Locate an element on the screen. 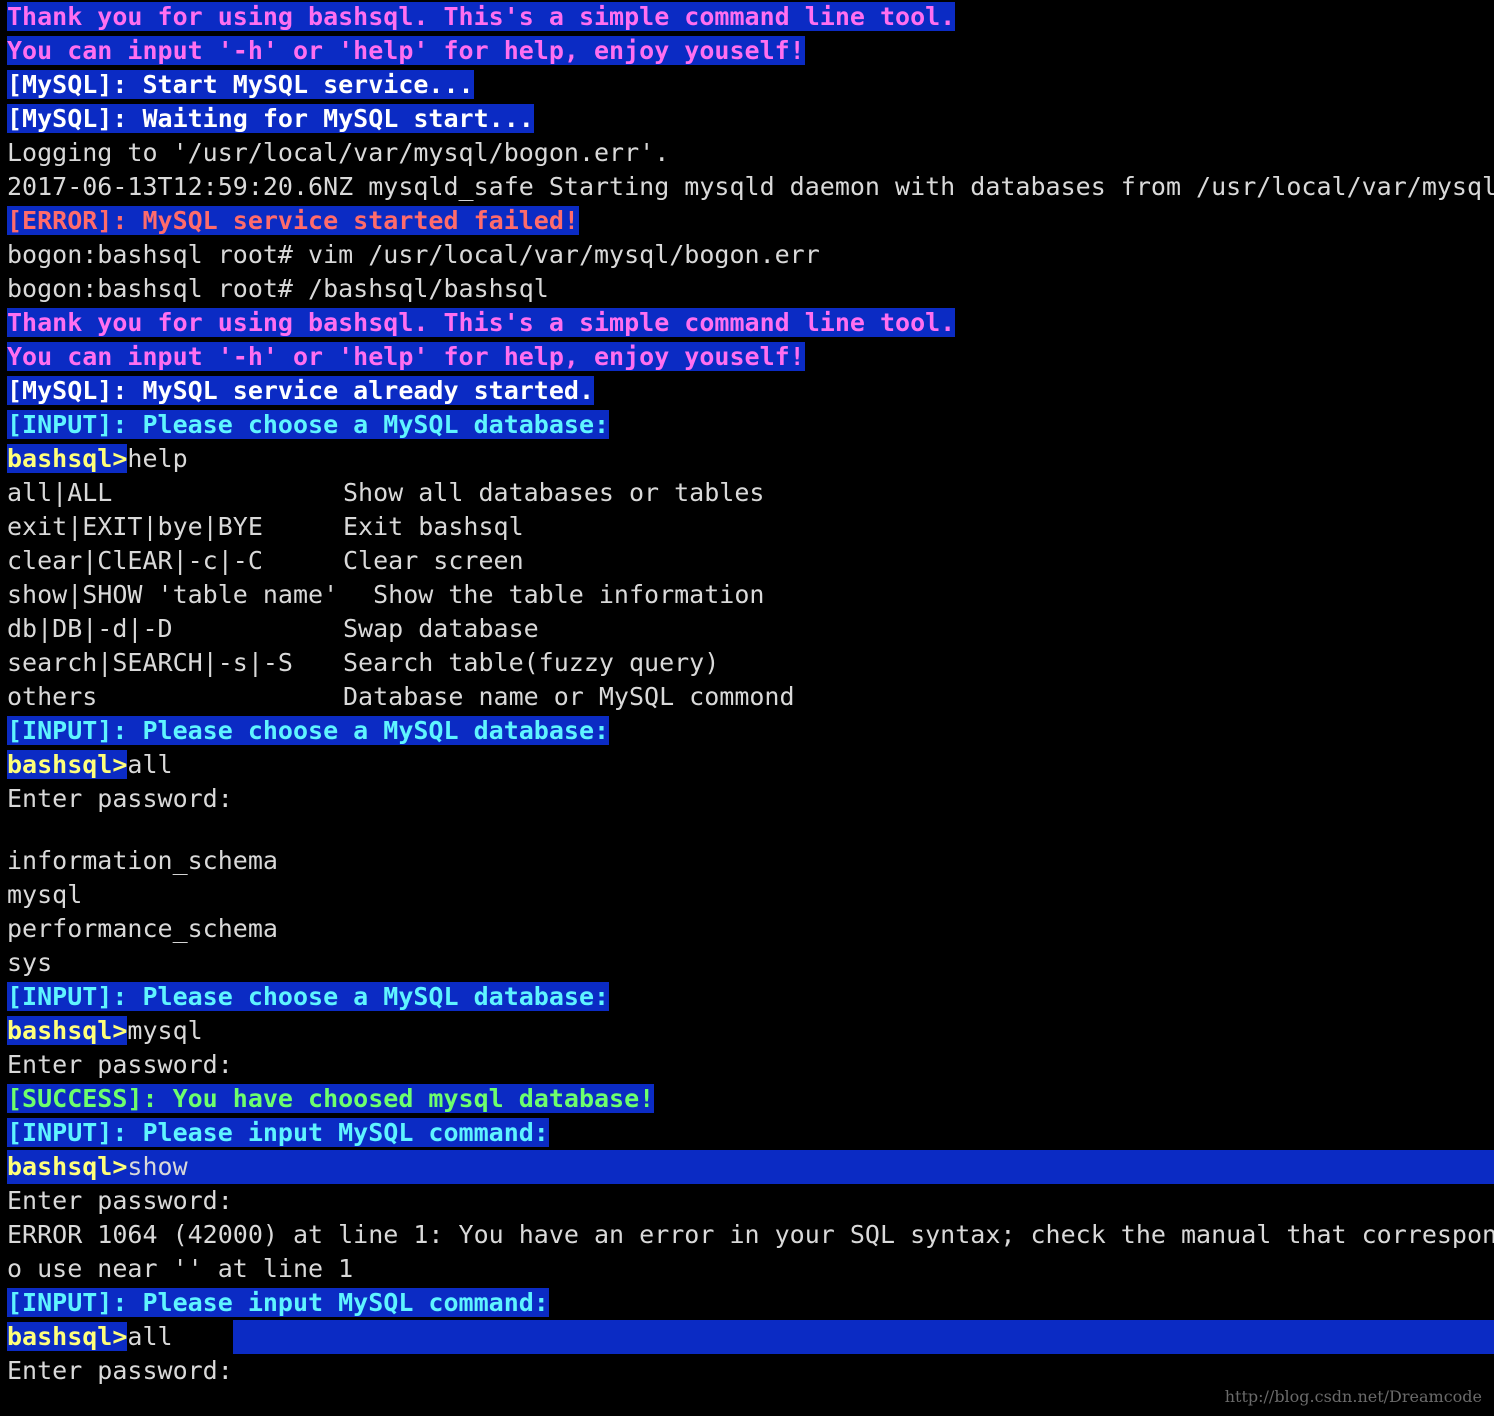  shell-line-run: bogon:bashsql root# /bashsql/bashsql is located at coordinates (278, 288).